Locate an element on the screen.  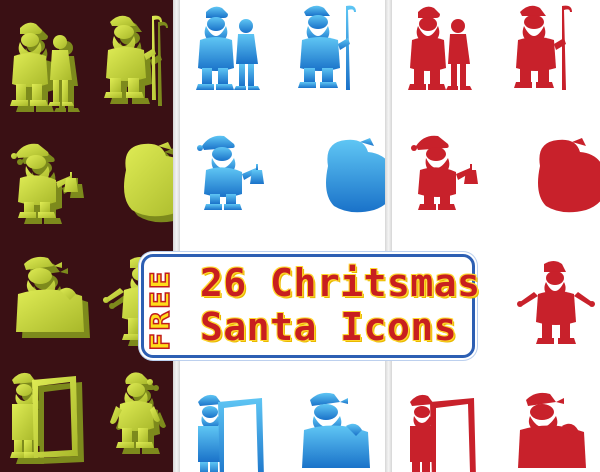
title-banner: FREE 26 Chritsmas Santa Icons is located at coordinates (310, 306).